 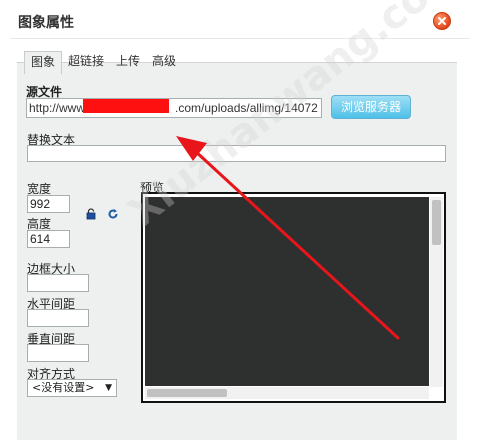 I want to click on tab-advanced: 高级, so click(x=164, y=61).